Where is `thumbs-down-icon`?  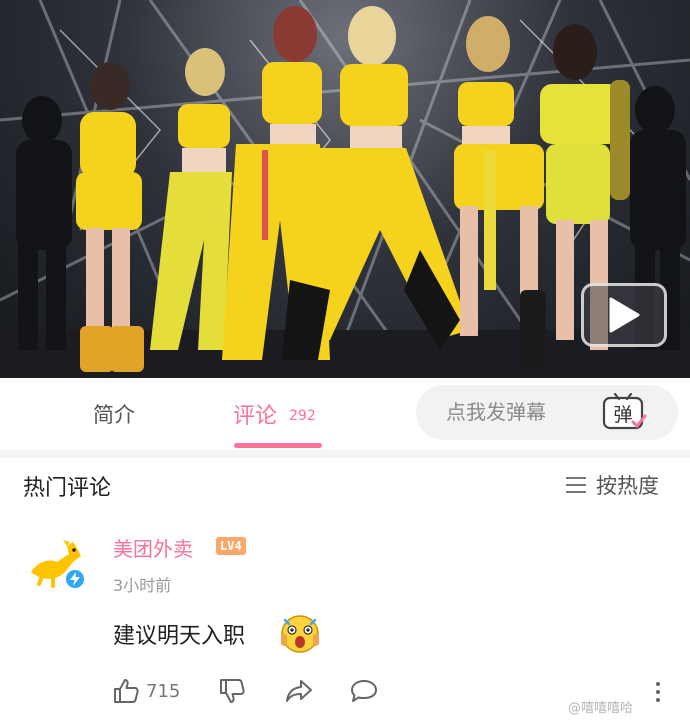 thumbs-down-icon is located at coordinates (232, 691).